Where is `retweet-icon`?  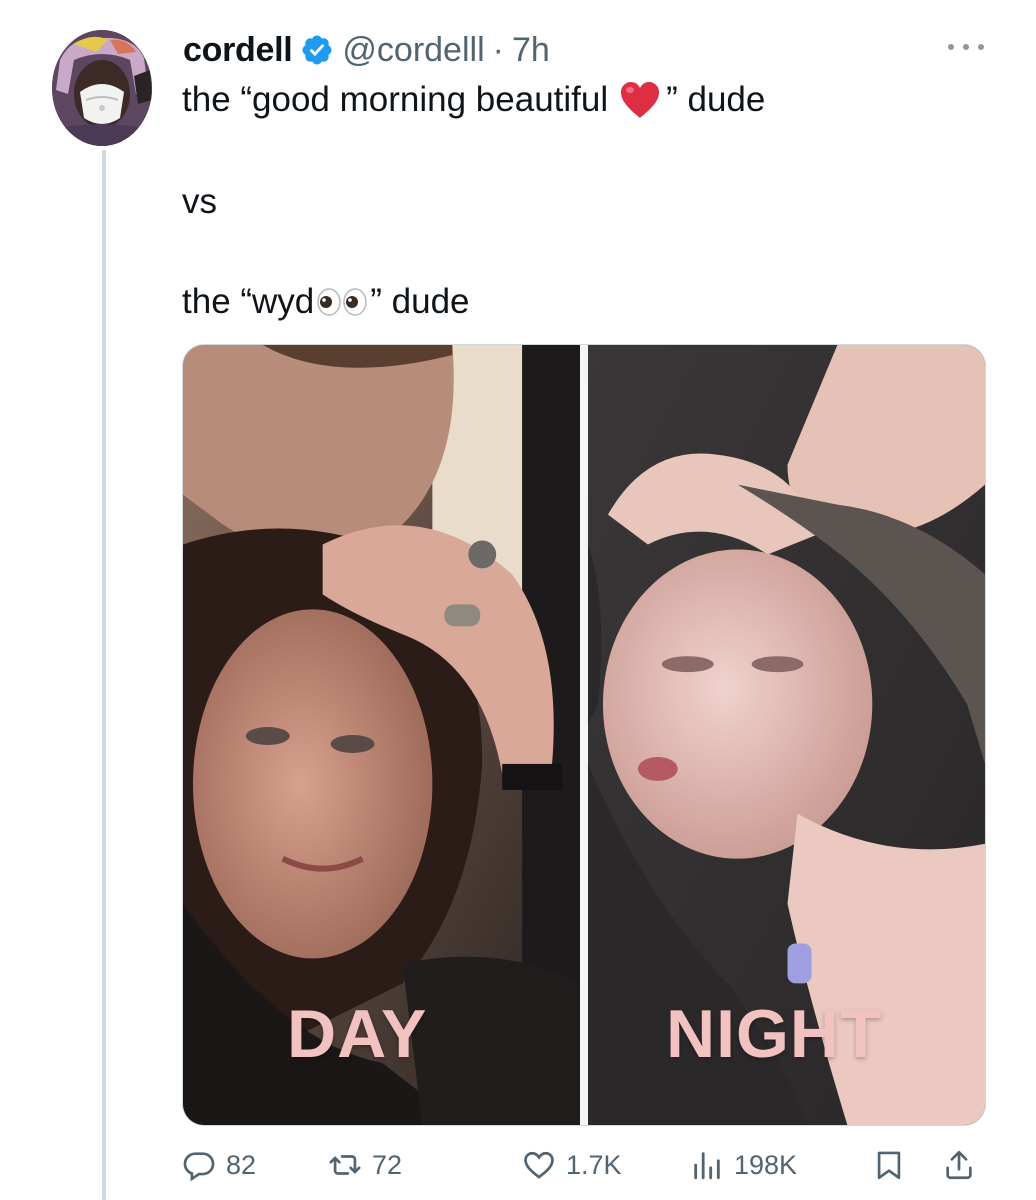
retweet-icon is located at coordinates (345, 1165).